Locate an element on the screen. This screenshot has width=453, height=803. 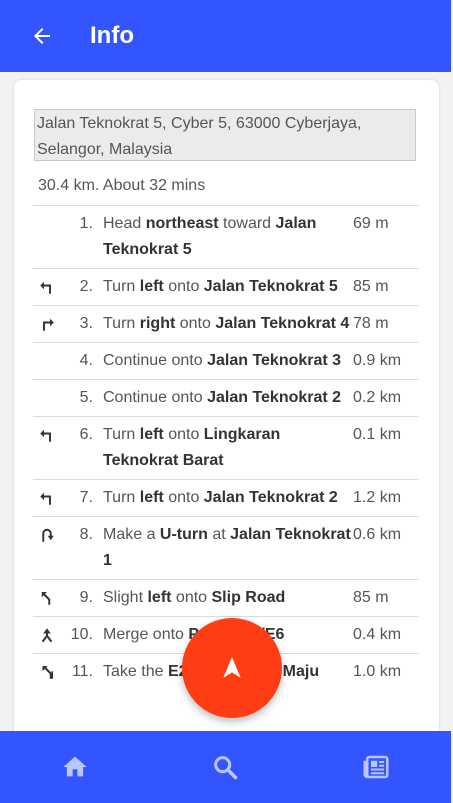
step-instruction: Slight left onto Slip Road is located at coordinates (227, 598).